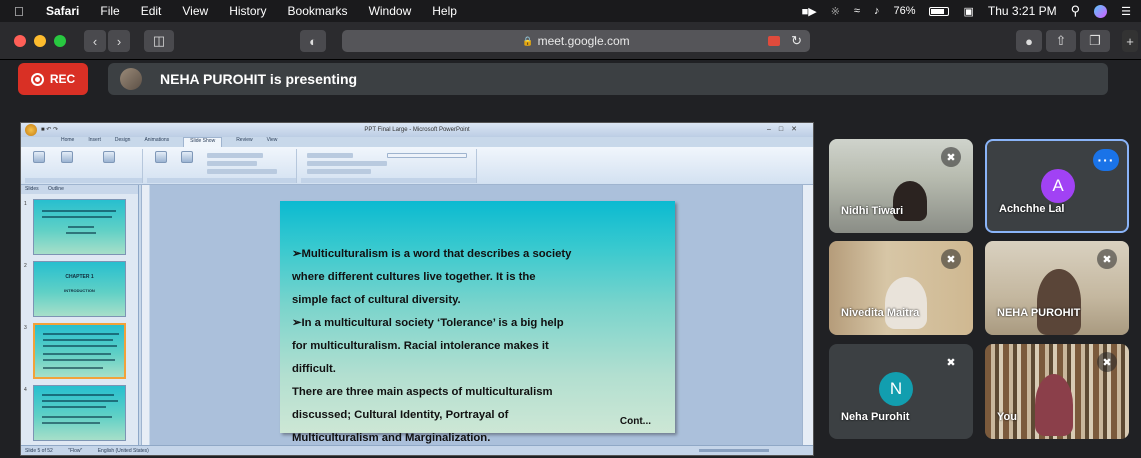 This screenshot has height=458, width=1141. Describe the element at coordinates (95, 41) in the screenshot. I see `back-button: ‹` at that location.